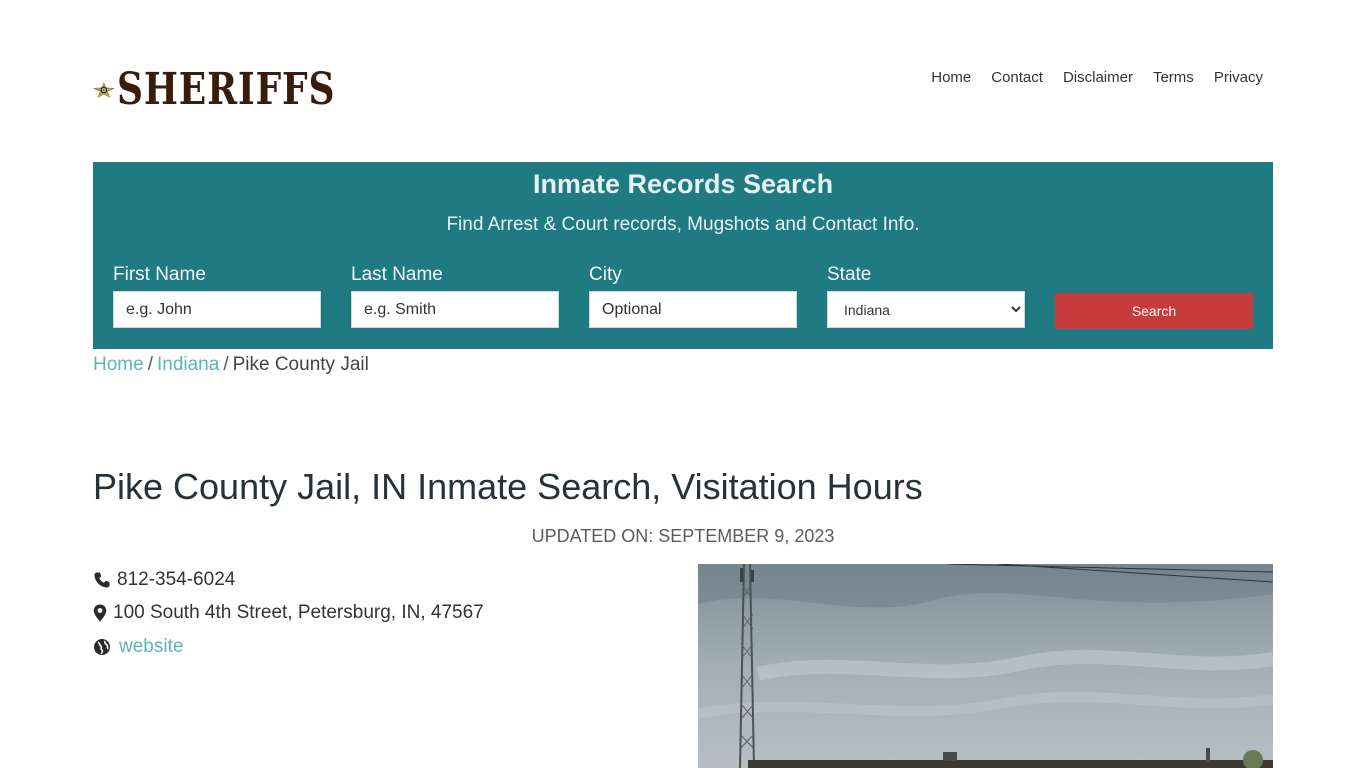  I want to click on updated-date: UPDATED ON: SEPTEMBER 9, 2023, so click(683, 536).